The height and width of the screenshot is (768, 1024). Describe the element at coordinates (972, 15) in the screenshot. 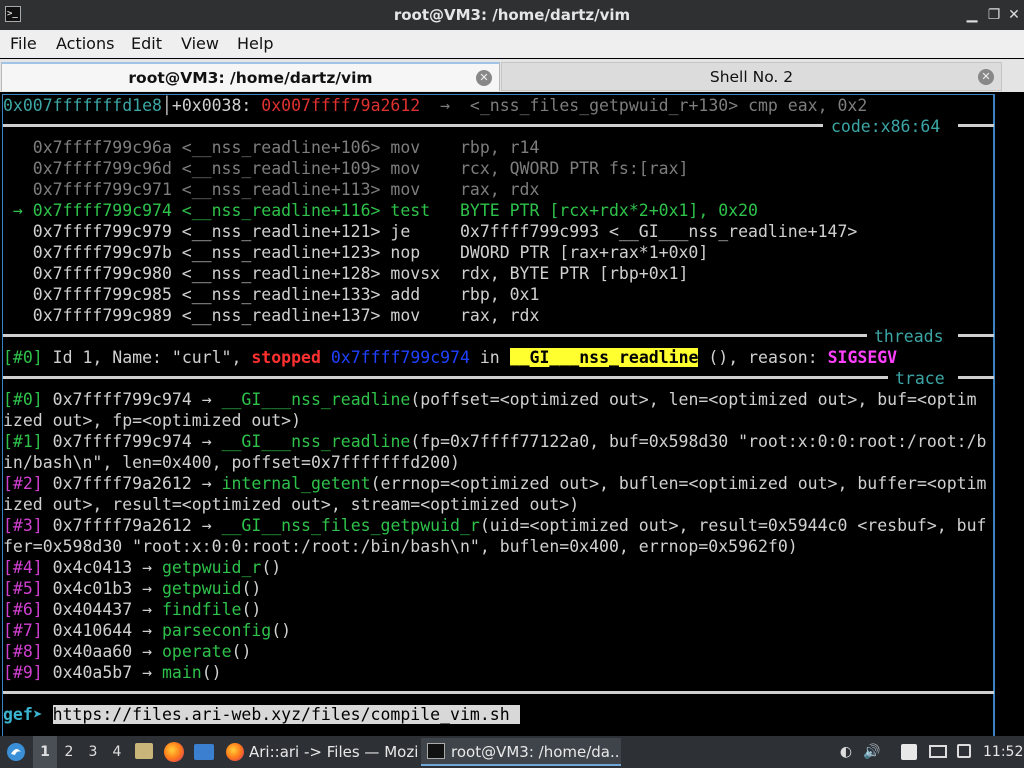

I see `minimize-icon: ▁` at that location.